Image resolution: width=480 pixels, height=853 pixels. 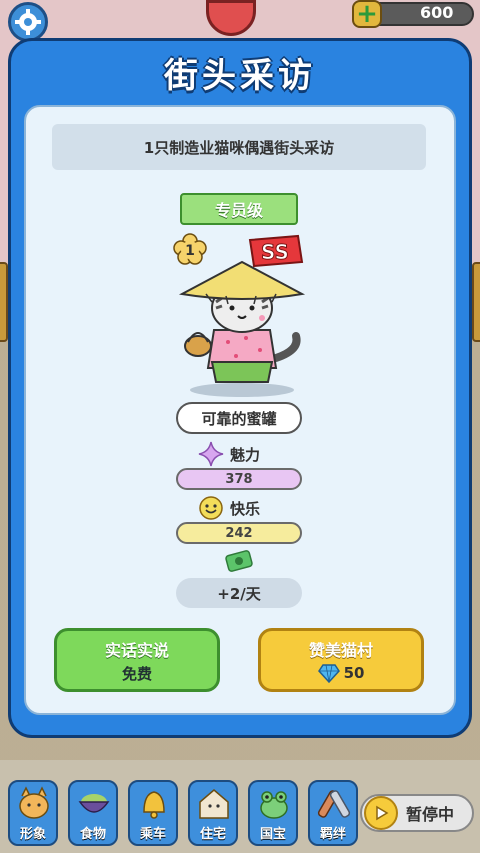 I want to click on tab-image: 形象, so click(x=33, y=813).